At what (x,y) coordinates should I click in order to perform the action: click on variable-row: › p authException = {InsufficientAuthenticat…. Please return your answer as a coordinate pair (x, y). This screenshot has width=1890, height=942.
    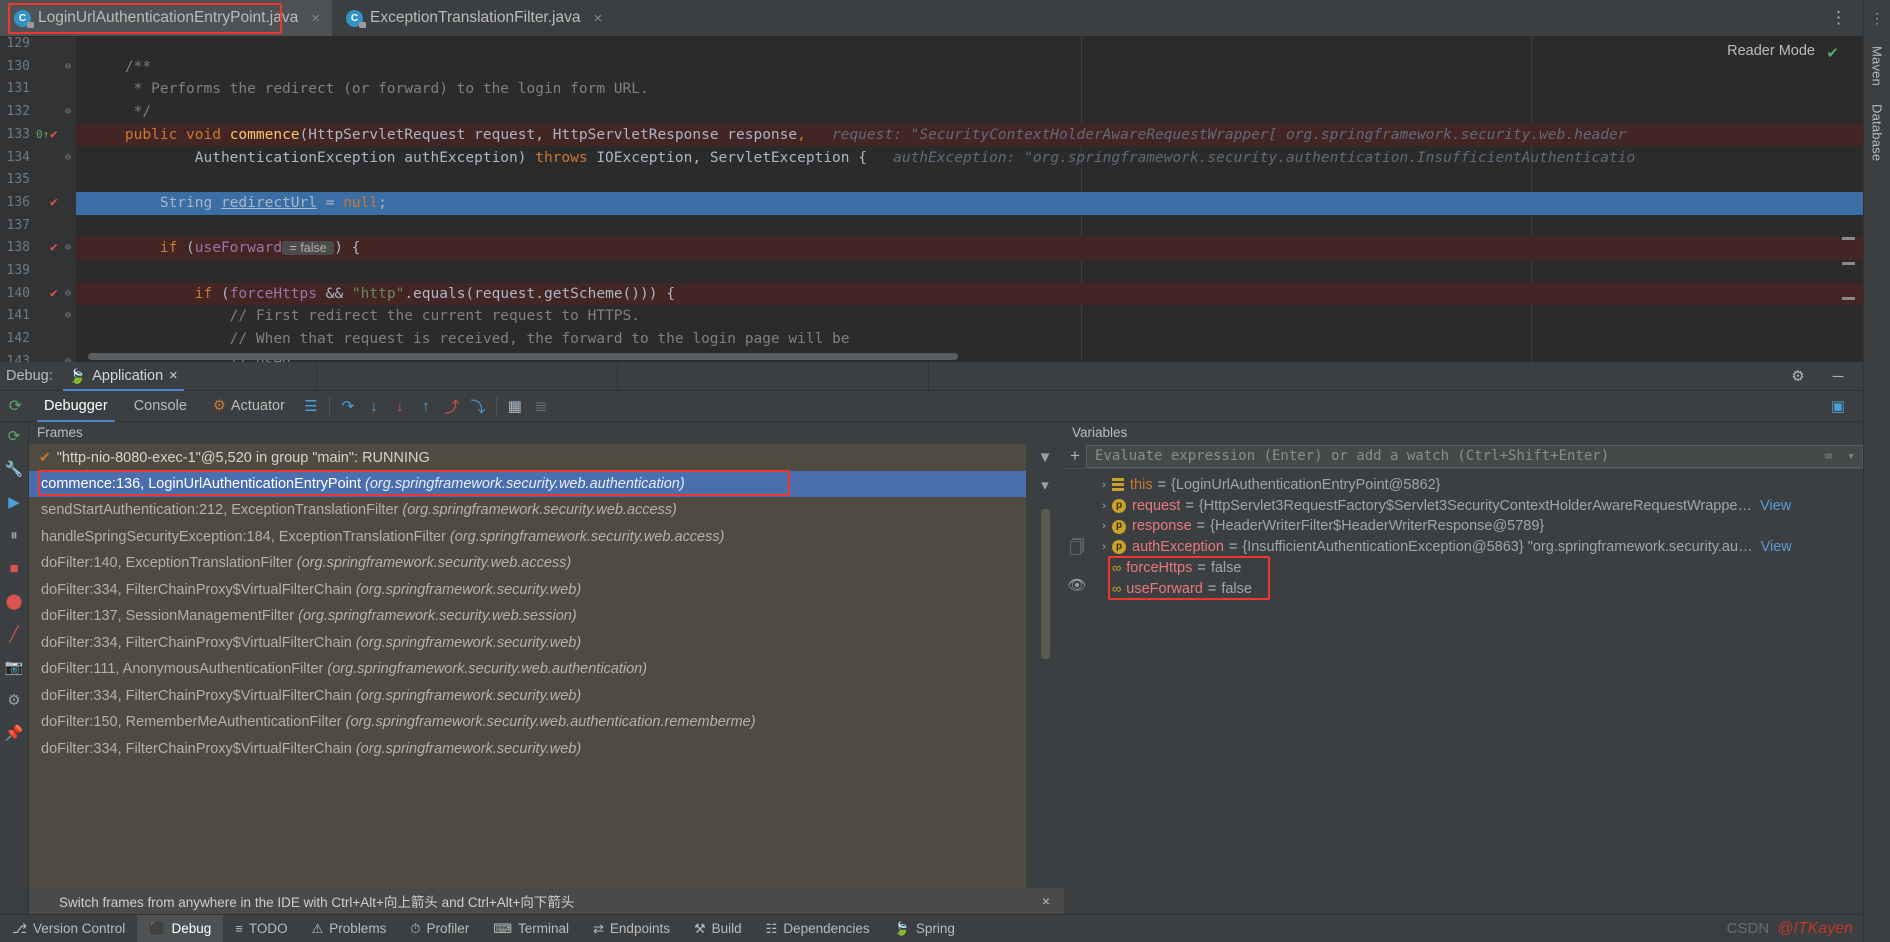
    Looking at the image, I should click on (1476, 547).